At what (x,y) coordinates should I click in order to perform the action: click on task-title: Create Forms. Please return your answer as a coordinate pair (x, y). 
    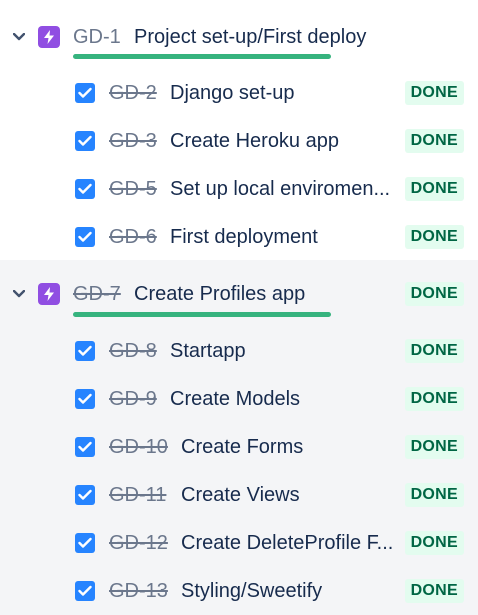
    Looking at the image, I should click on (242, 447).